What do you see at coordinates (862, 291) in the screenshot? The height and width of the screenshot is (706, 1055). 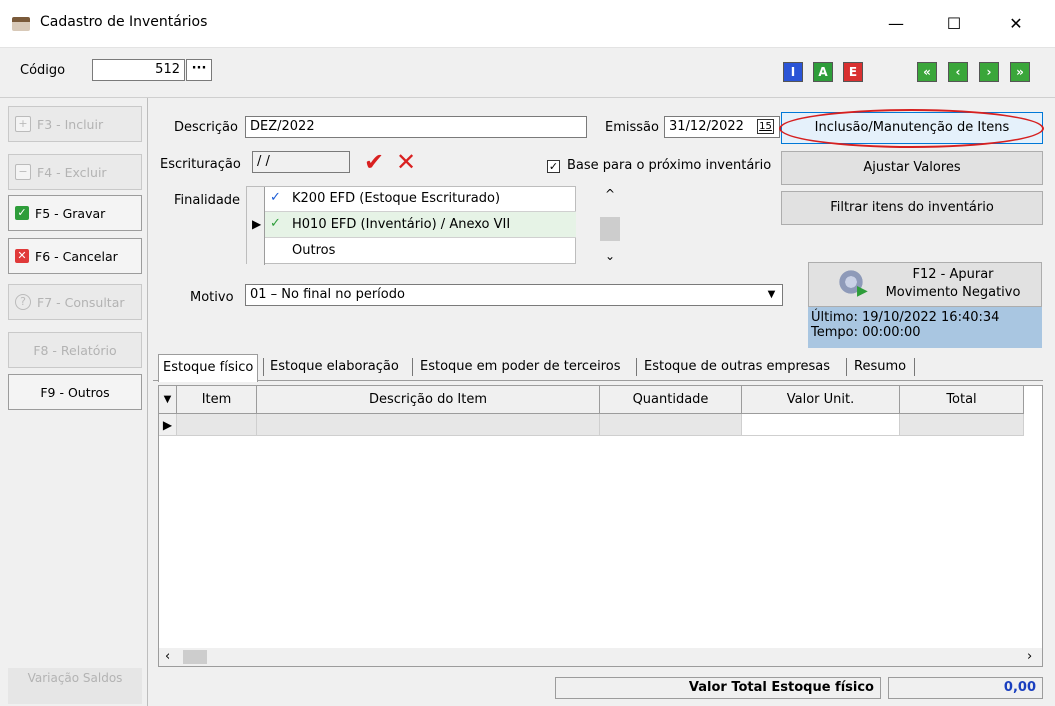 I see `play-icon: ▶` at bounding box center [862, 291].